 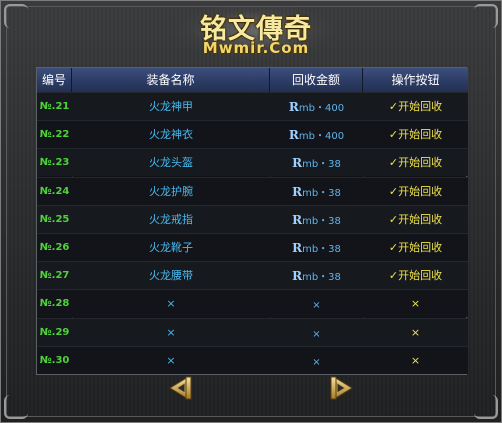 I want to click on row-id: №.26, so click(x=54, y=247).